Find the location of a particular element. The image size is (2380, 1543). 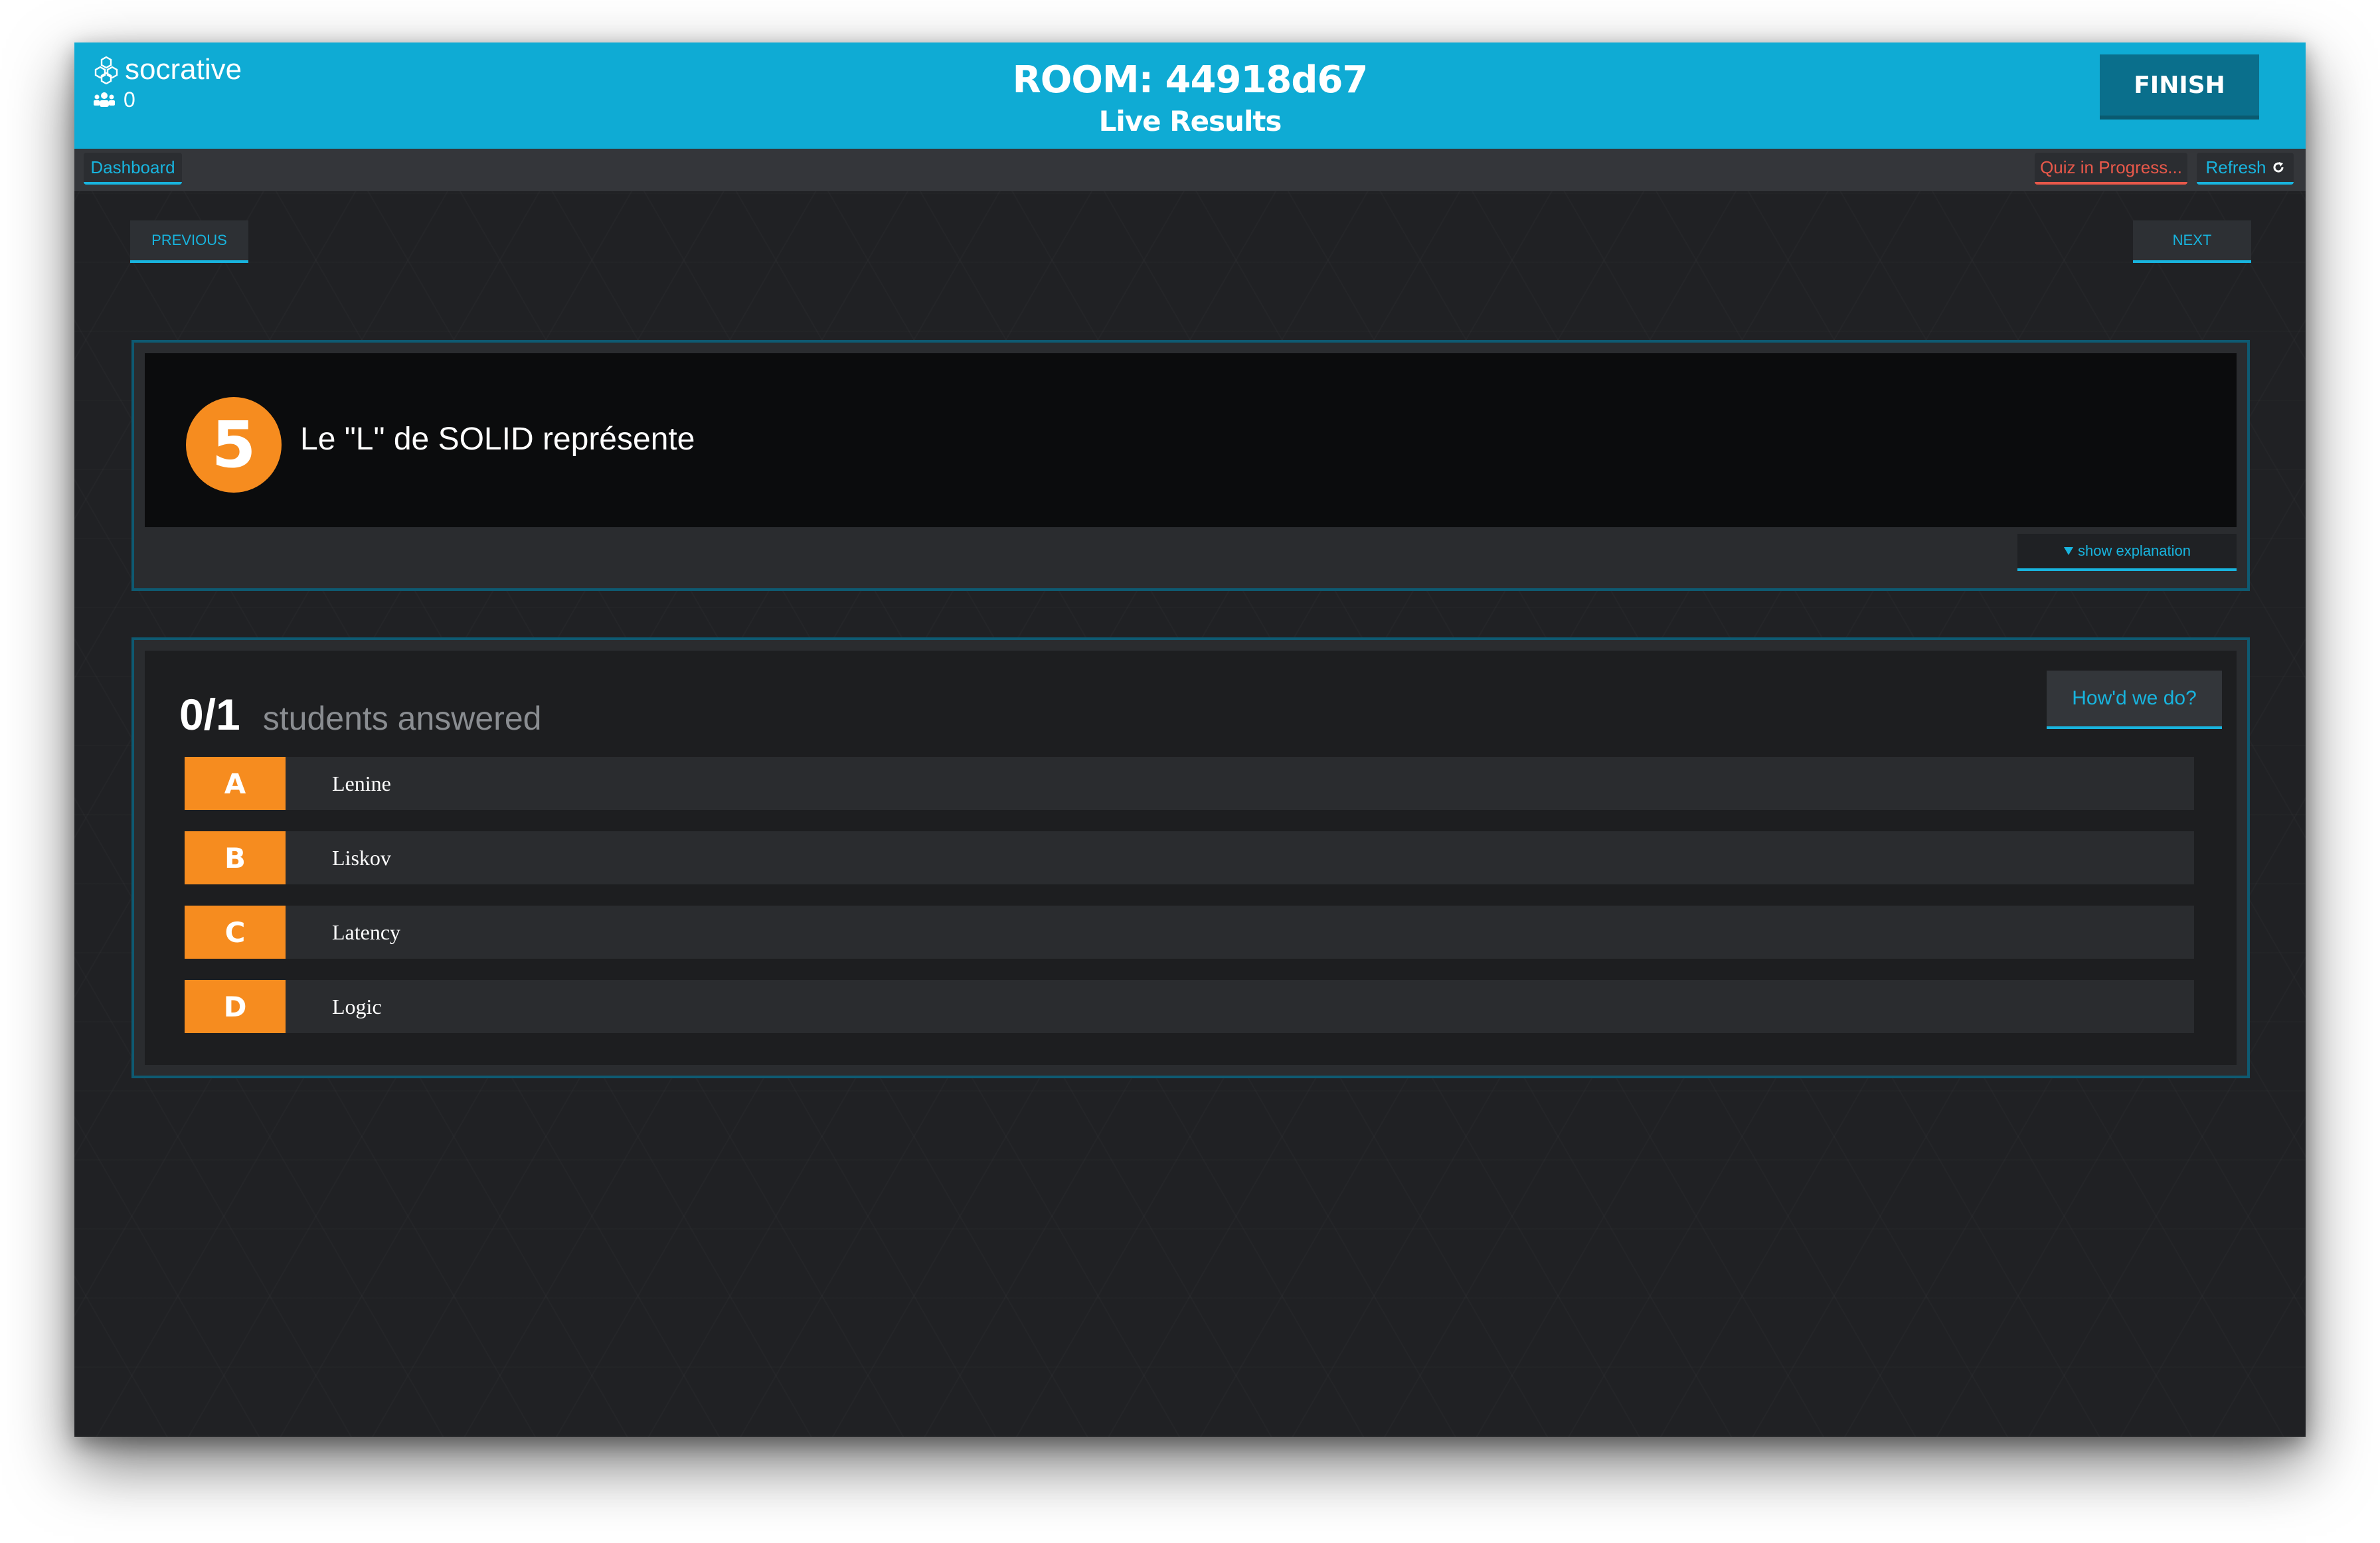

answer-text: Liskov is located at coordinates (361, 857).